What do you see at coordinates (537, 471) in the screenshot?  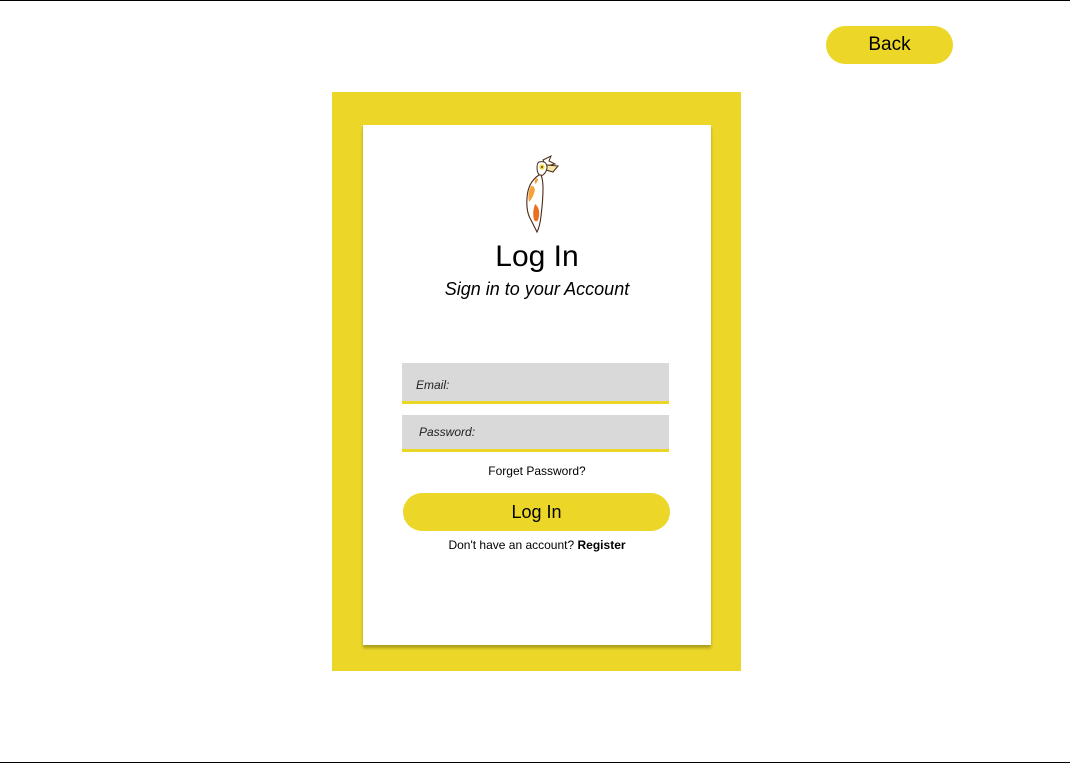 I see `forget-password-link: Forget Password?` at bounding box center [537, 471].